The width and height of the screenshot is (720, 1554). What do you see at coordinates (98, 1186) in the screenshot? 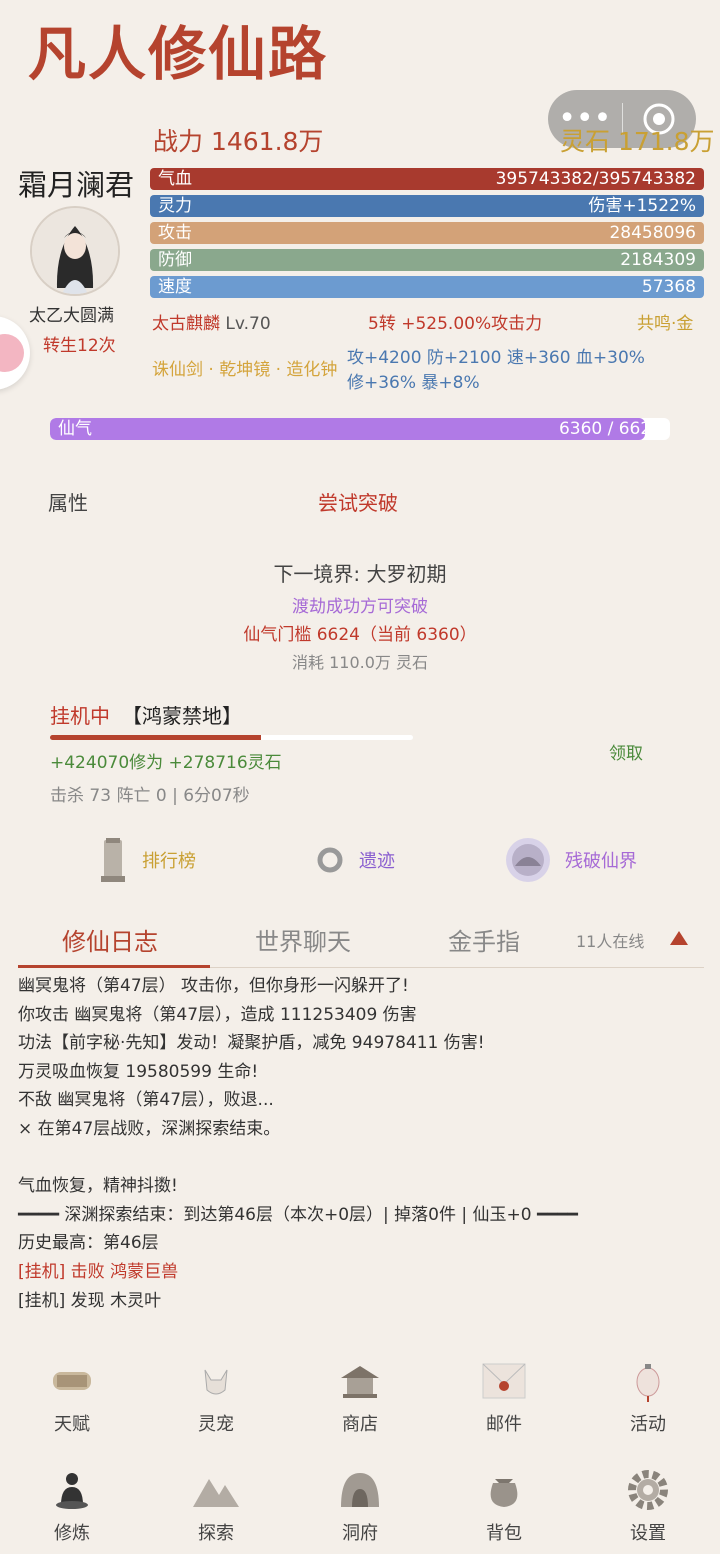
I see `log-line: 气血恢复，精神抖擞!` at bounding box center [98, 1186].